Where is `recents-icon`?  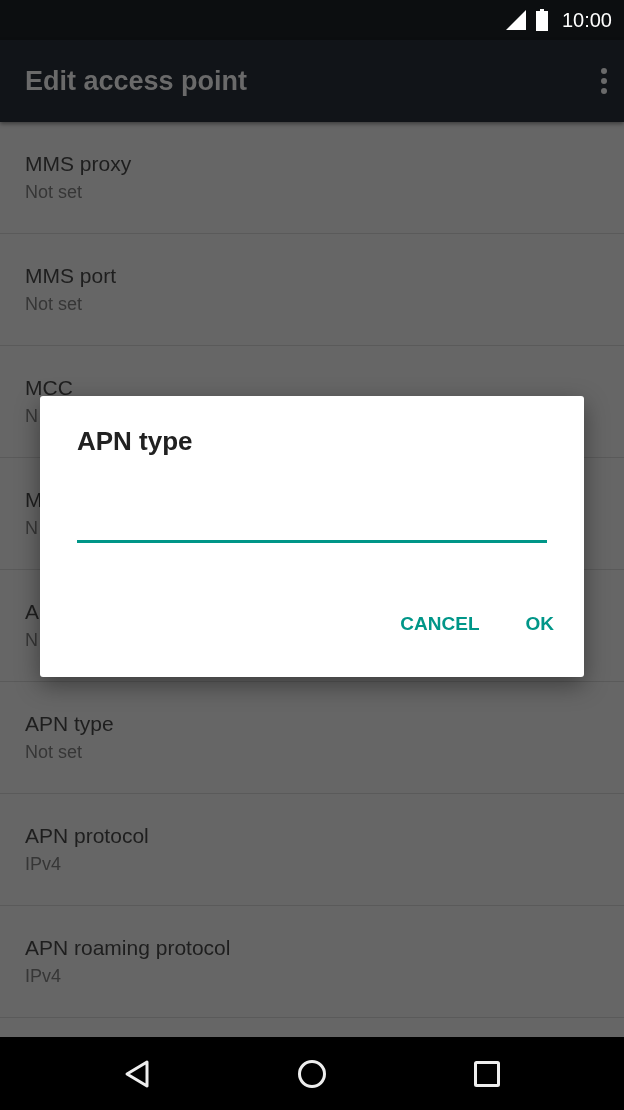
recents-icon is located at coordinates (487, 1073).